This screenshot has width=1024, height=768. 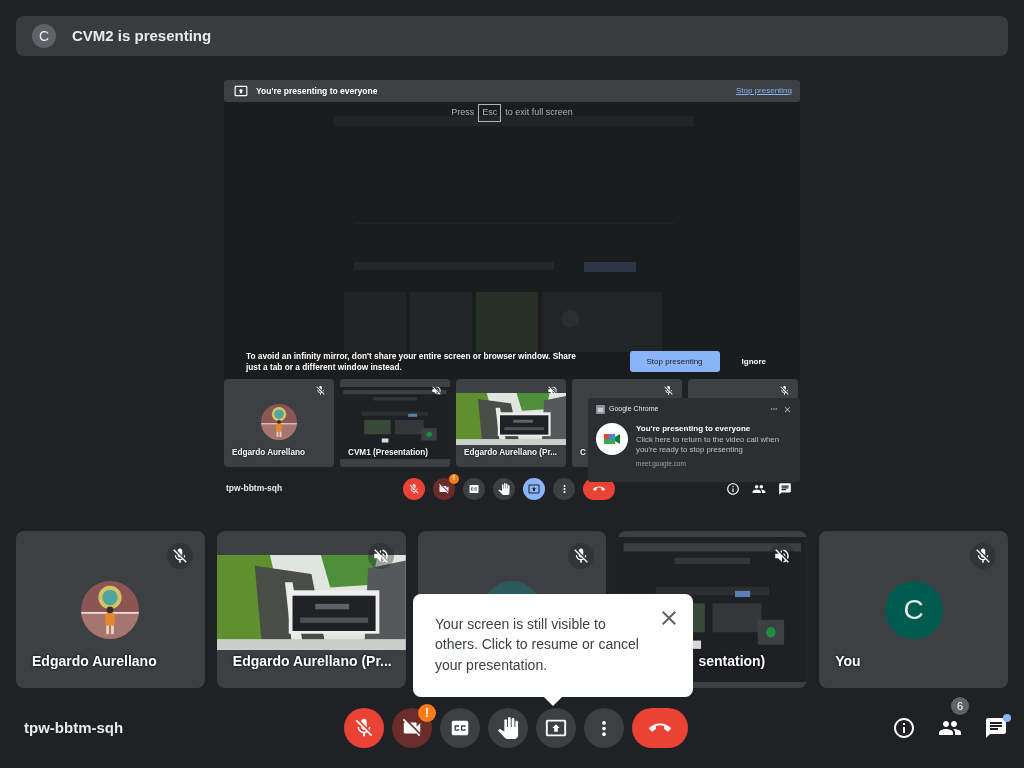 What do you see at coordinates (600, 409) in the screenshot?
I see `app-icon` at bounding box center [600, 409].